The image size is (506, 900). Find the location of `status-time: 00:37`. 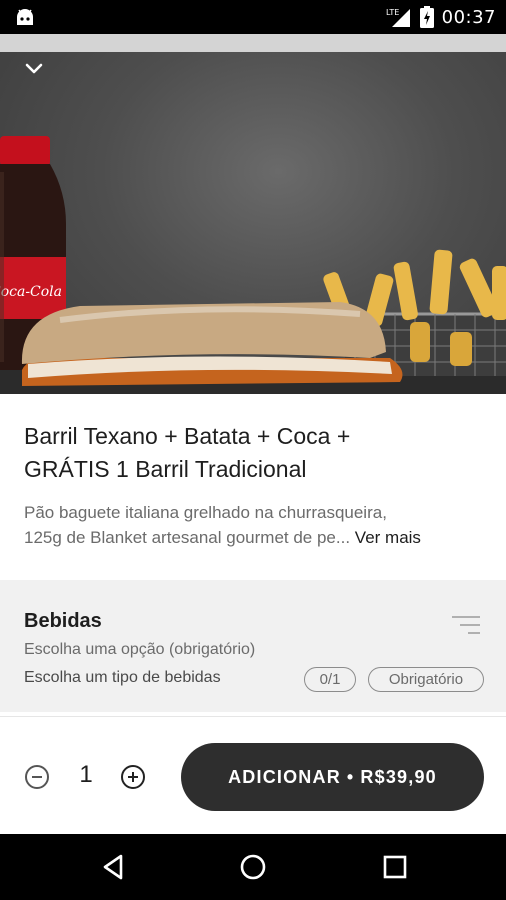

status-time: 00:37 is located at coordinates (468, 17).